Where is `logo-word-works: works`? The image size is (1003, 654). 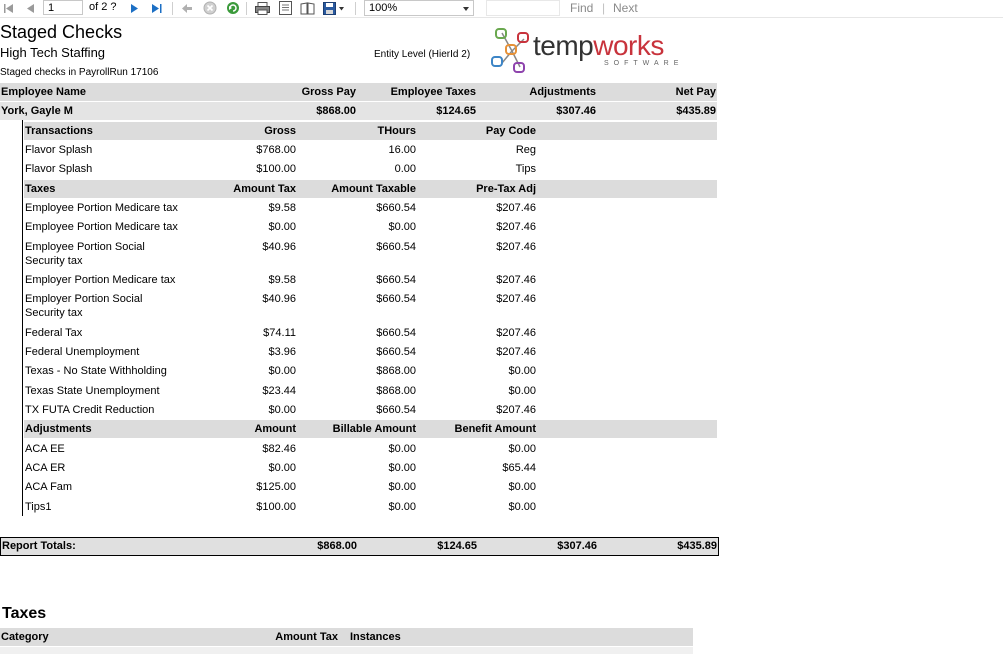
logo-word-works: works is located at coordinates (628, 45).